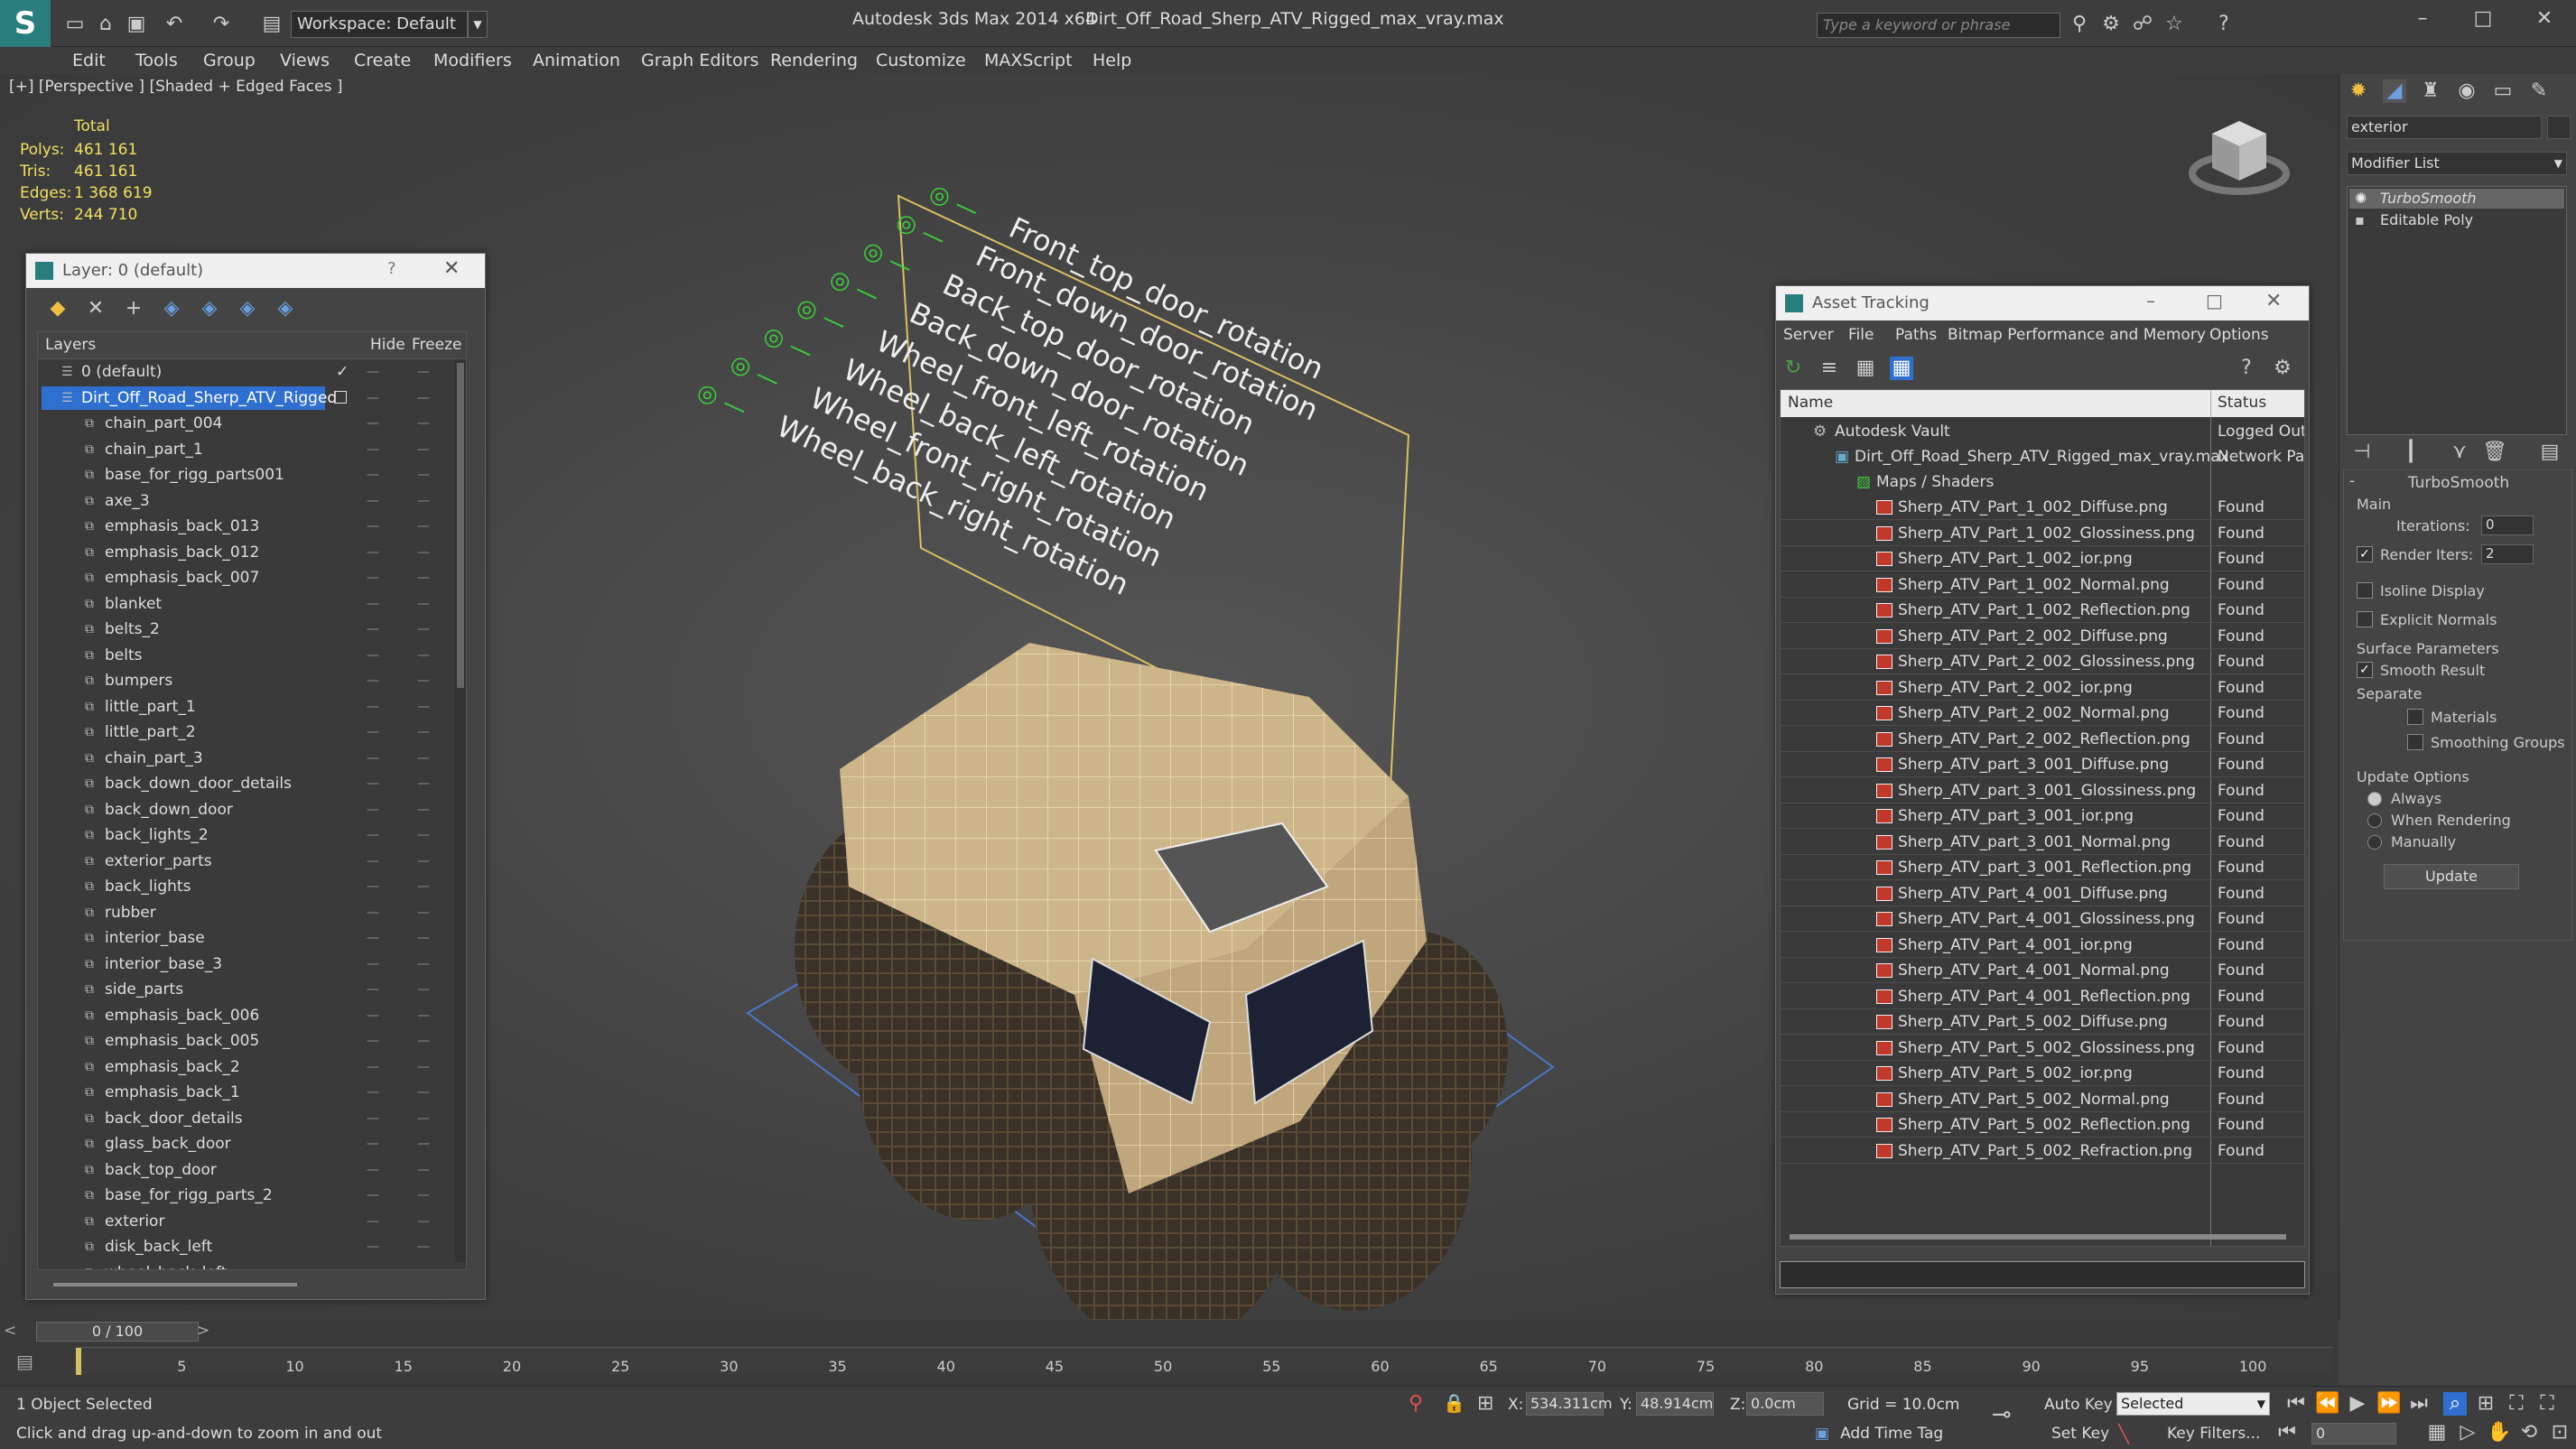 This screenshot has width=2576, height=1449. What do you see at coordinates (2559, 1432) in the screenshot?
I see `maximize-viewport-icon: ⊡` at bounding box center [2559, 1432].